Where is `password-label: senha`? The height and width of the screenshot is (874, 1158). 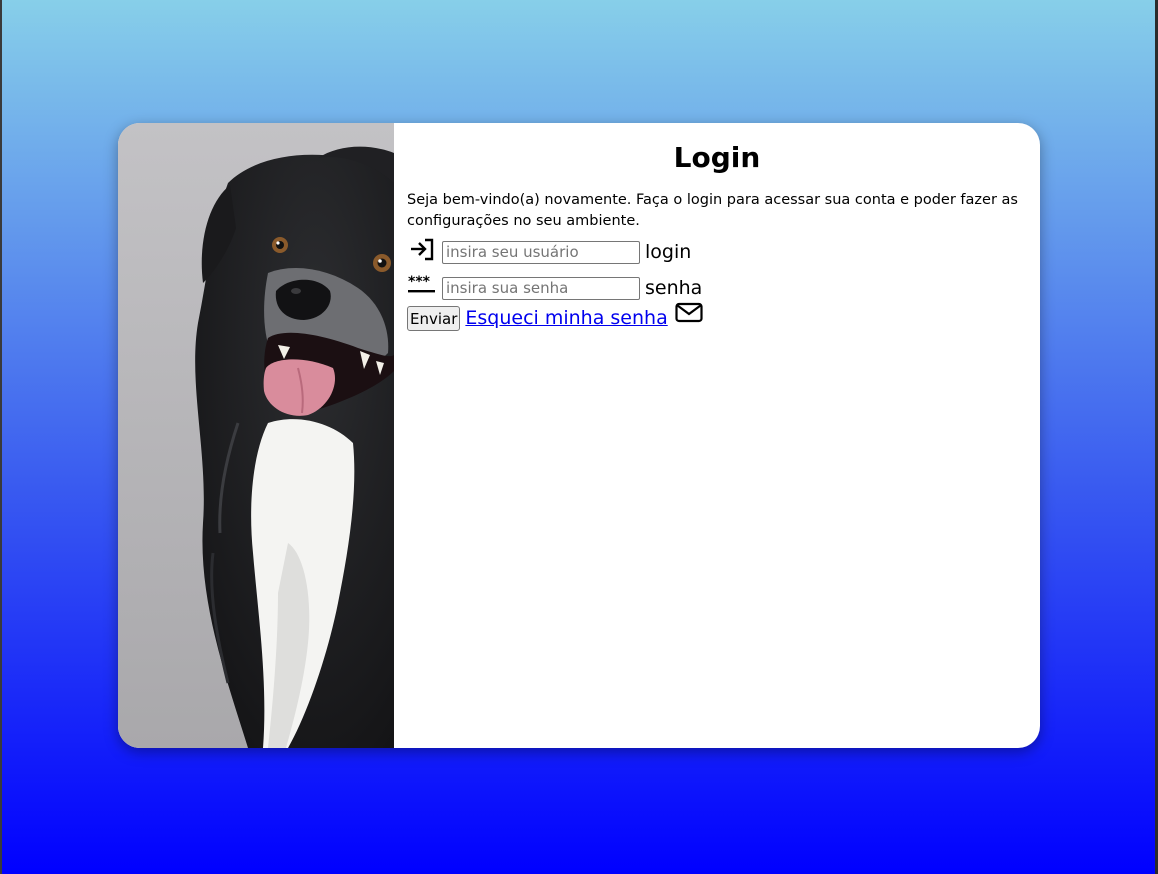 password-label: senha is located at coordinates (674, 288).